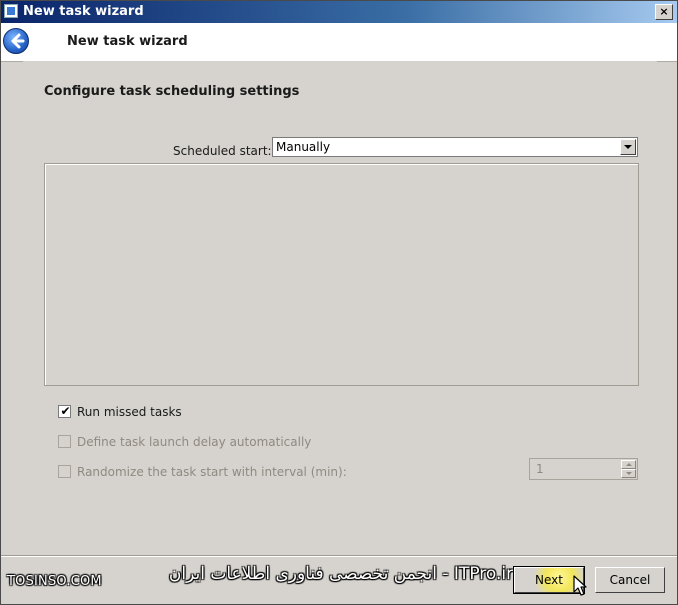 This screenshot has width=678, height=605. What do you see at coordinates (630, 580) in the screenshot?
I see `cancel-button: Cancel` at bounding box center [630, 580].